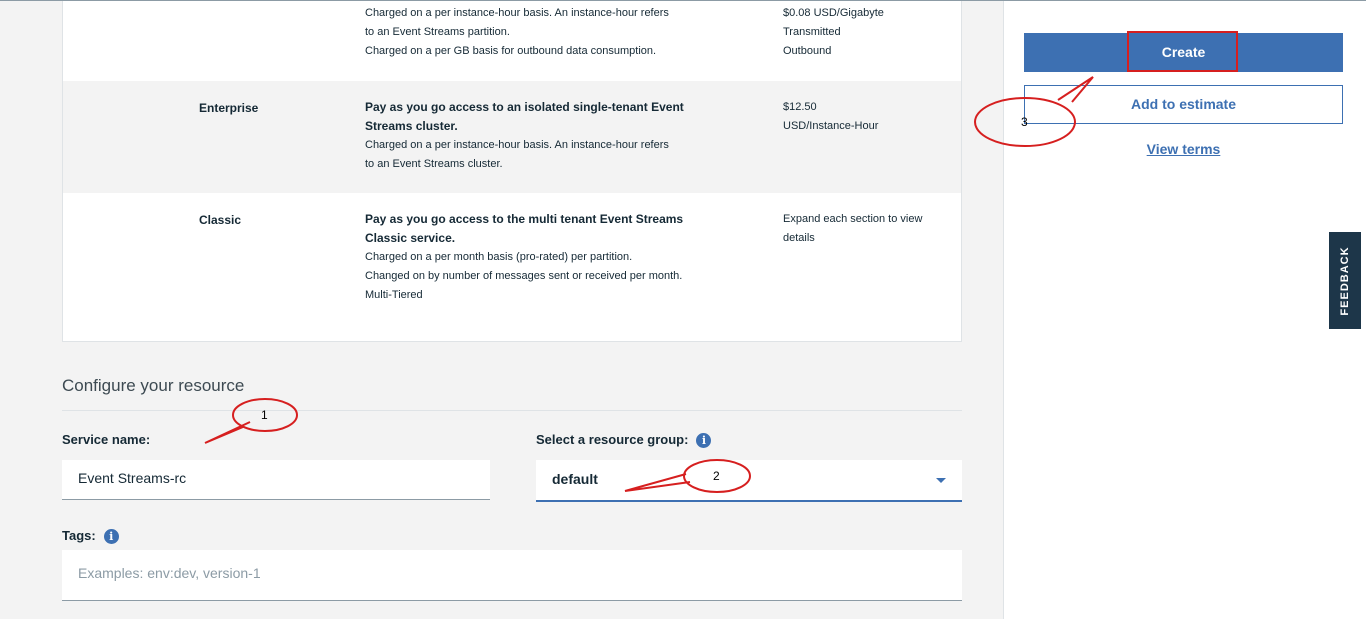 This screenshot has height=619, width=1366. Describe the element at coordinates (575, 479) in the screenshot. I see `resource-group-value: default` at that location.